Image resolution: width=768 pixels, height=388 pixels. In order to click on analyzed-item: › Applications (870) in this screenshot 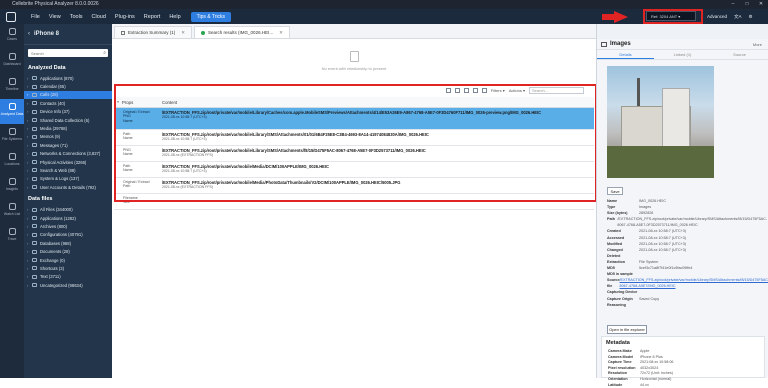, I will do `click(68, 78)`.